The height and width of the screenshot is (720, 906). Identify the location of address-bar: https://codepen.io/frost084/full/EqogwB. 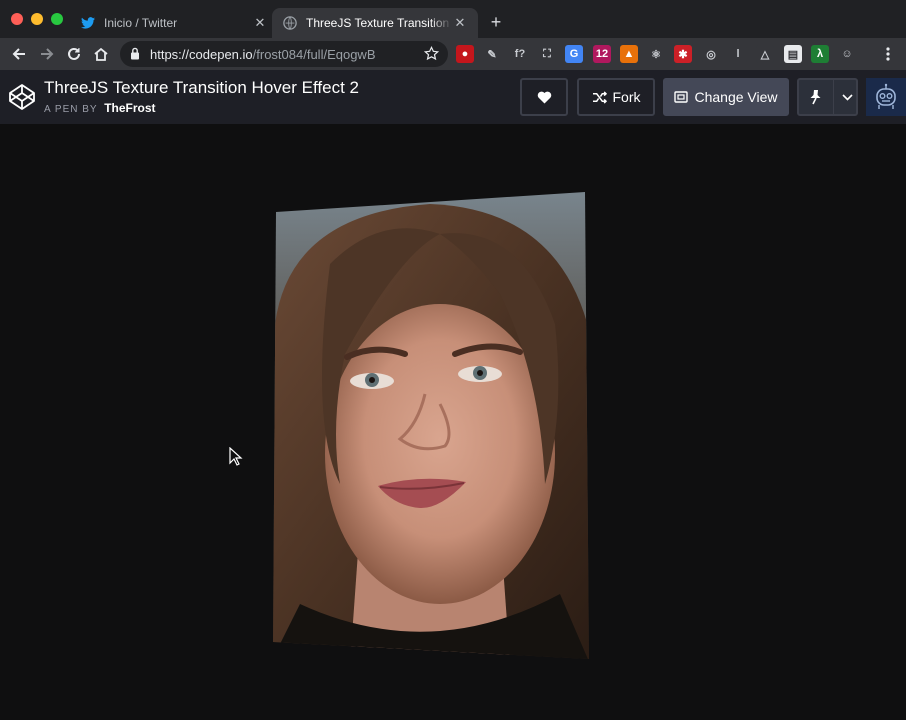
(284, 54).